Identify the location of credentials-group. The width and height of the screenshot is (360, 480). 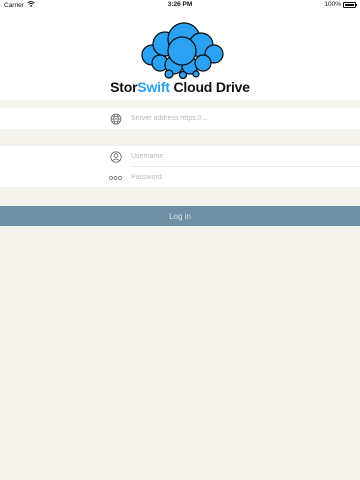
(180, 166).